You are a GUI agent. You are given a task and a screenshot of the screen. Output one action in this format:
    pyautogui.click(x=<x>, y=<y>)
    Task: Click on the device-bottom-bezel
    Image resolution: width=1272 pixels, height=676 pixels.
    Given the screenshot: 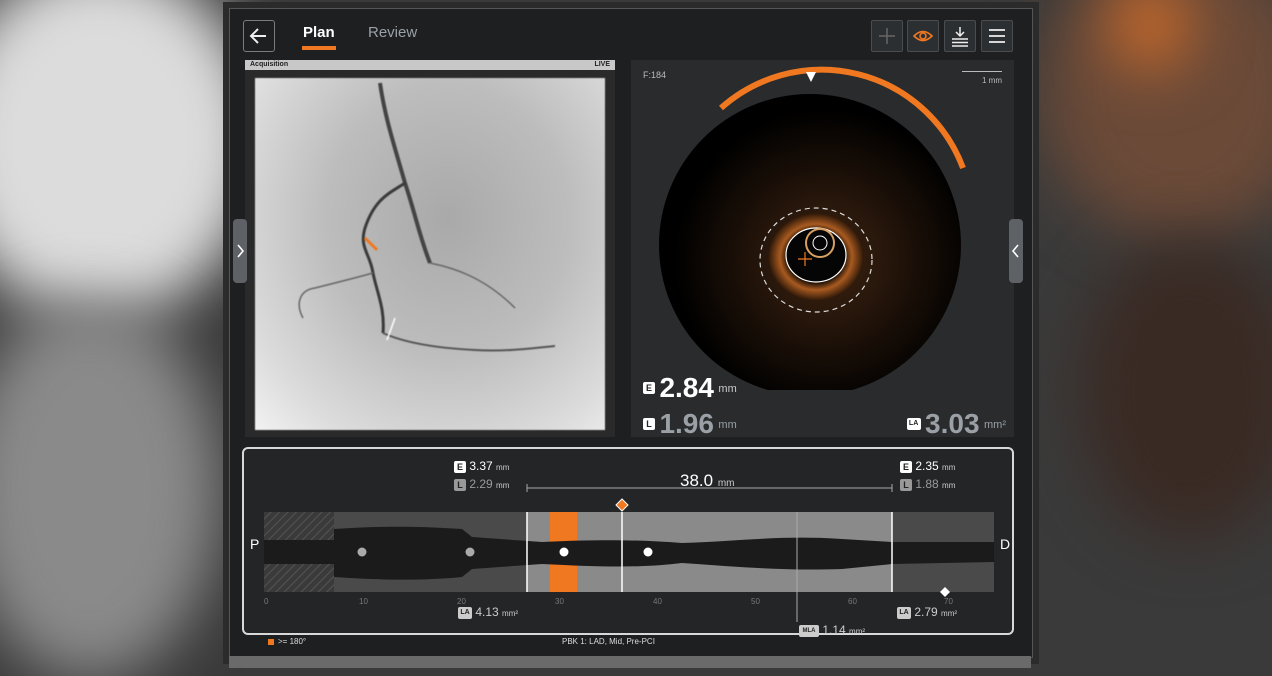 What is the action you would take?
    pyautogui.click(x=630, y=662)
    